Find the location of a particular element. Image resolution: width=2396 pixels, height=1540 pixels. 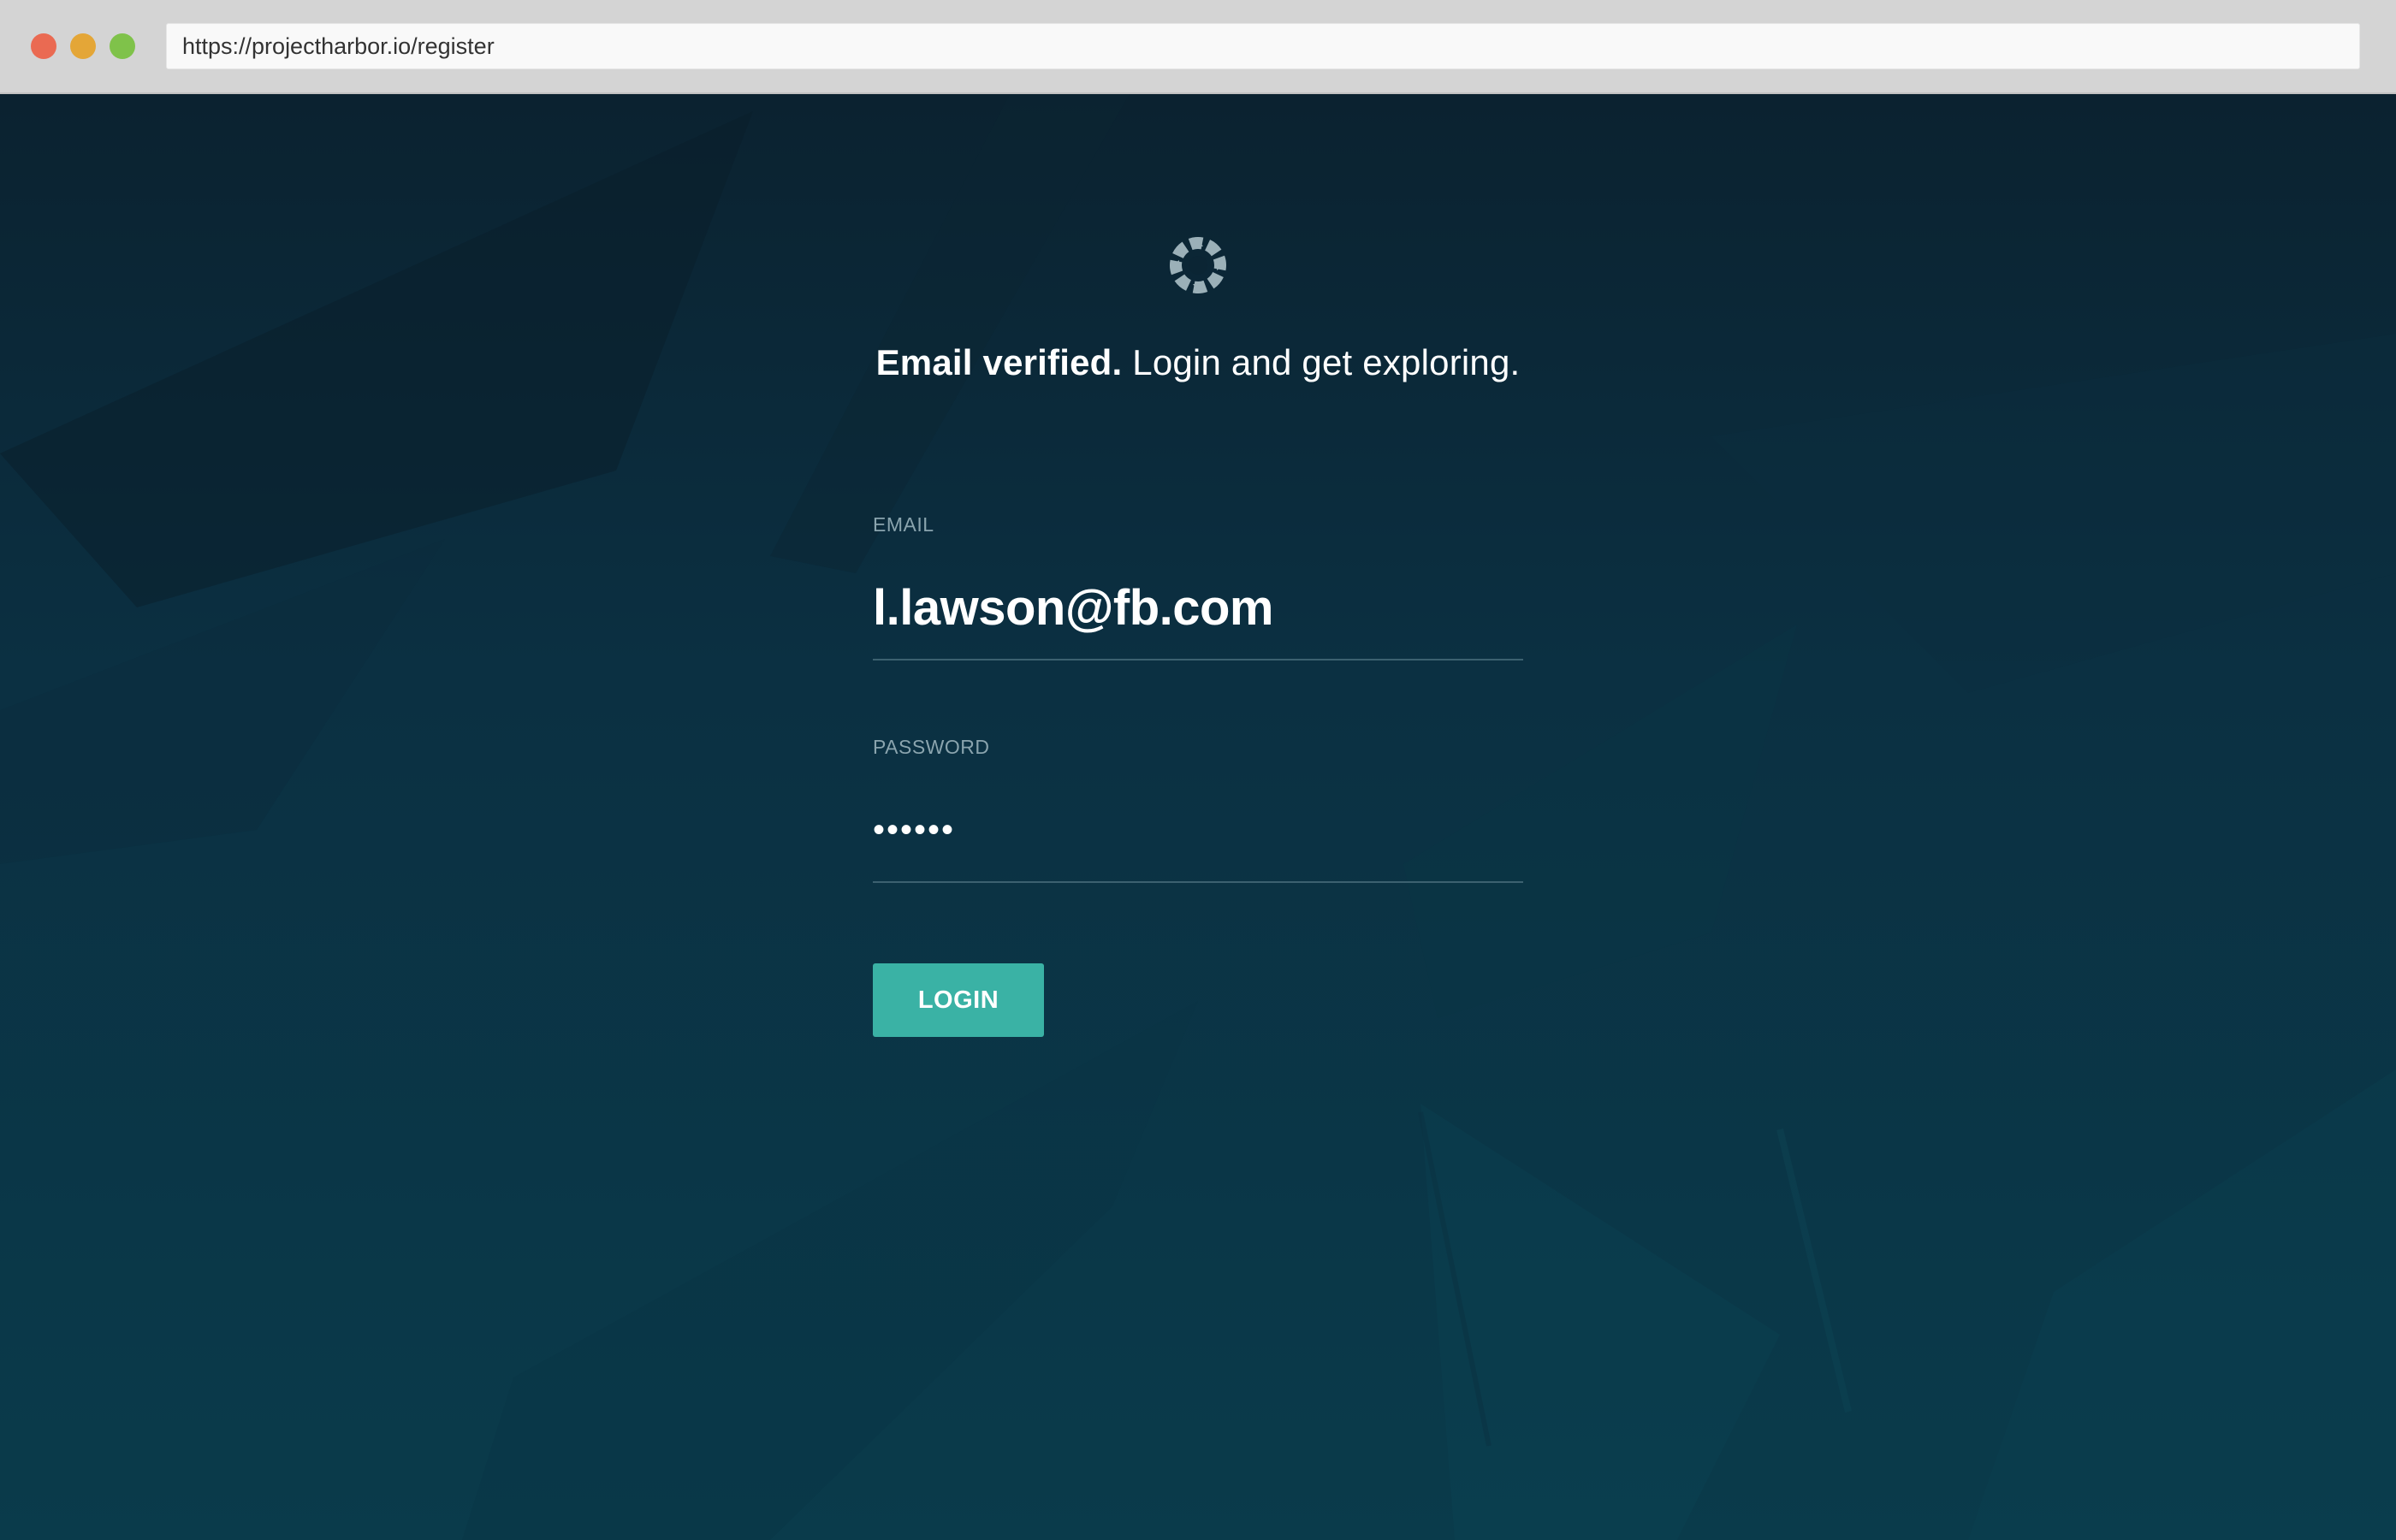

login-button: LOGIN is located at coordinates (958, 1000).